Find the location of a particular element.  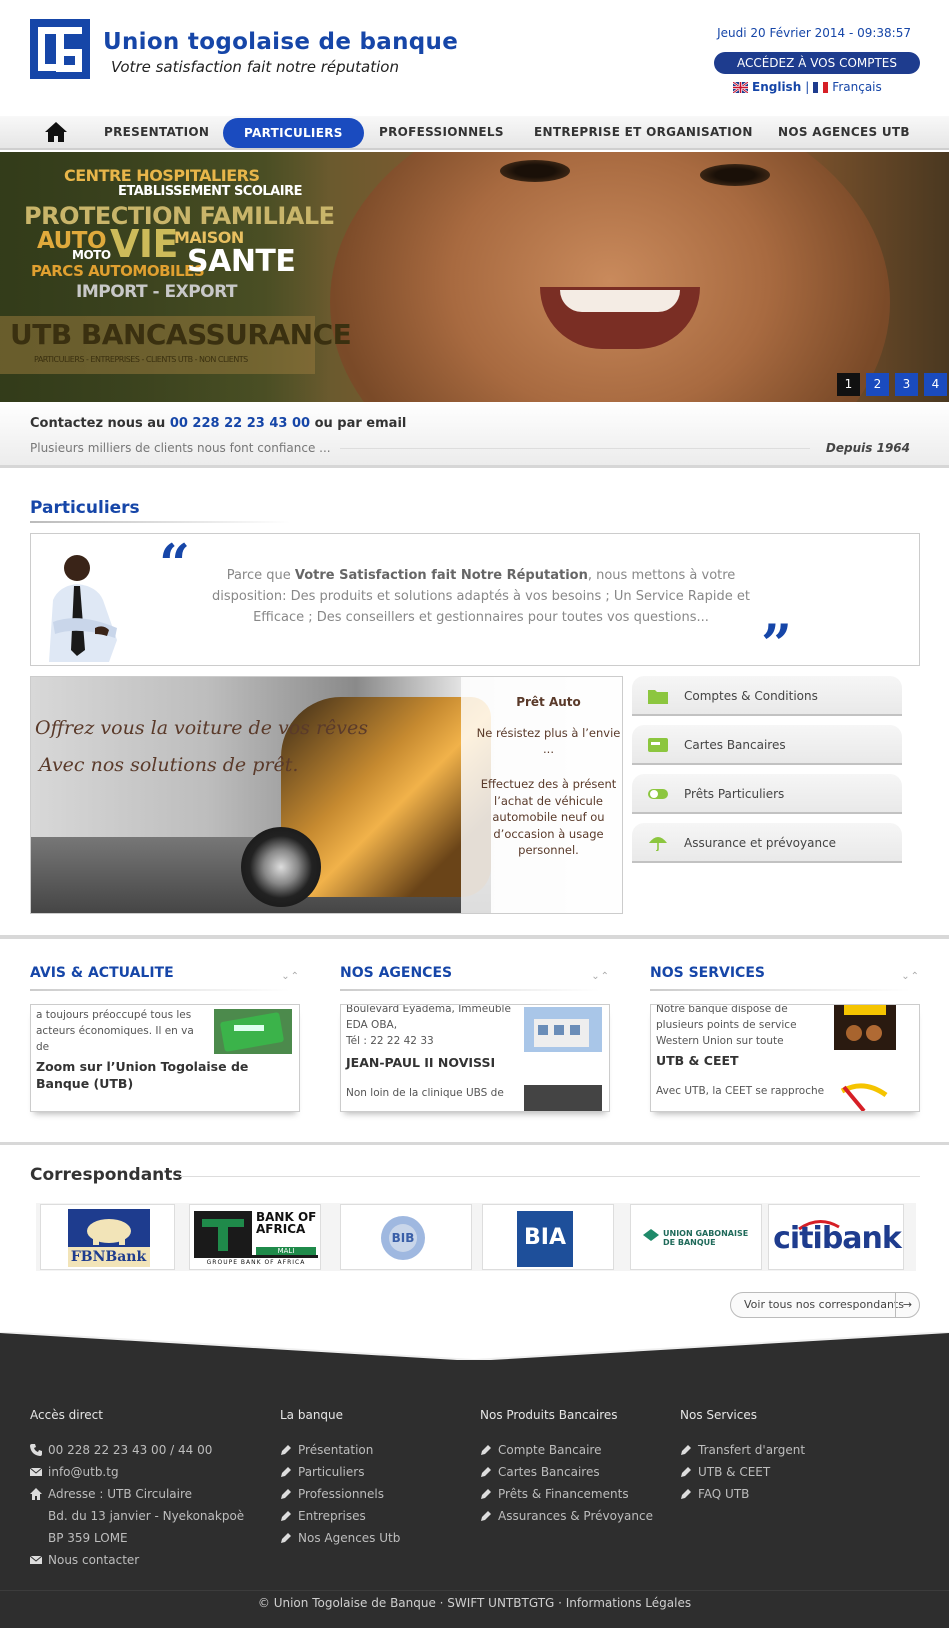

agency-thumbnail is located at coordinates (563, 1098).